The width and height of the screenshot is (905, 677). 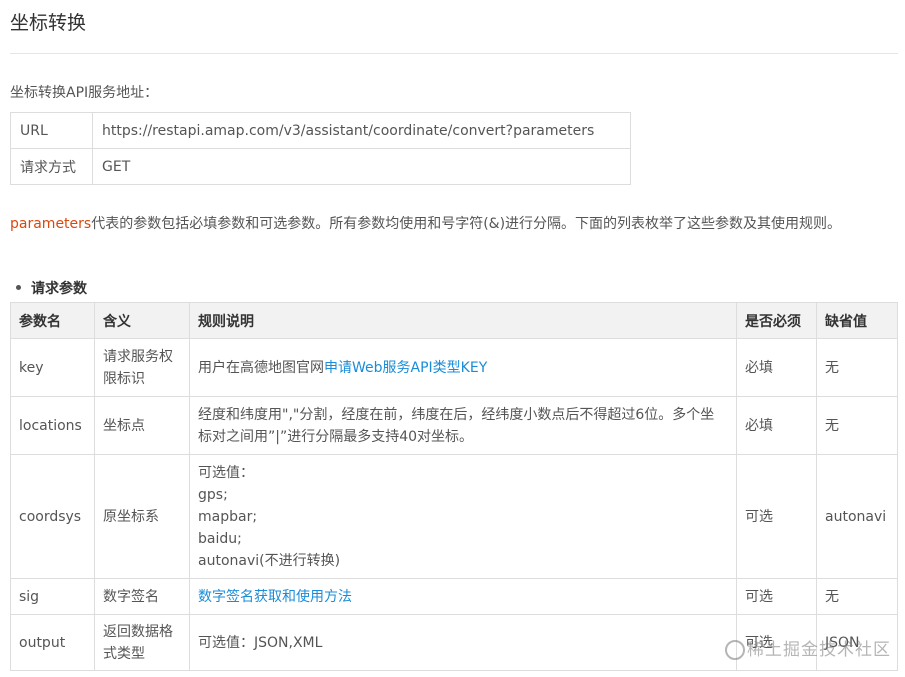 I want to click on param-default: autonavi, so click(x=857, y=516).